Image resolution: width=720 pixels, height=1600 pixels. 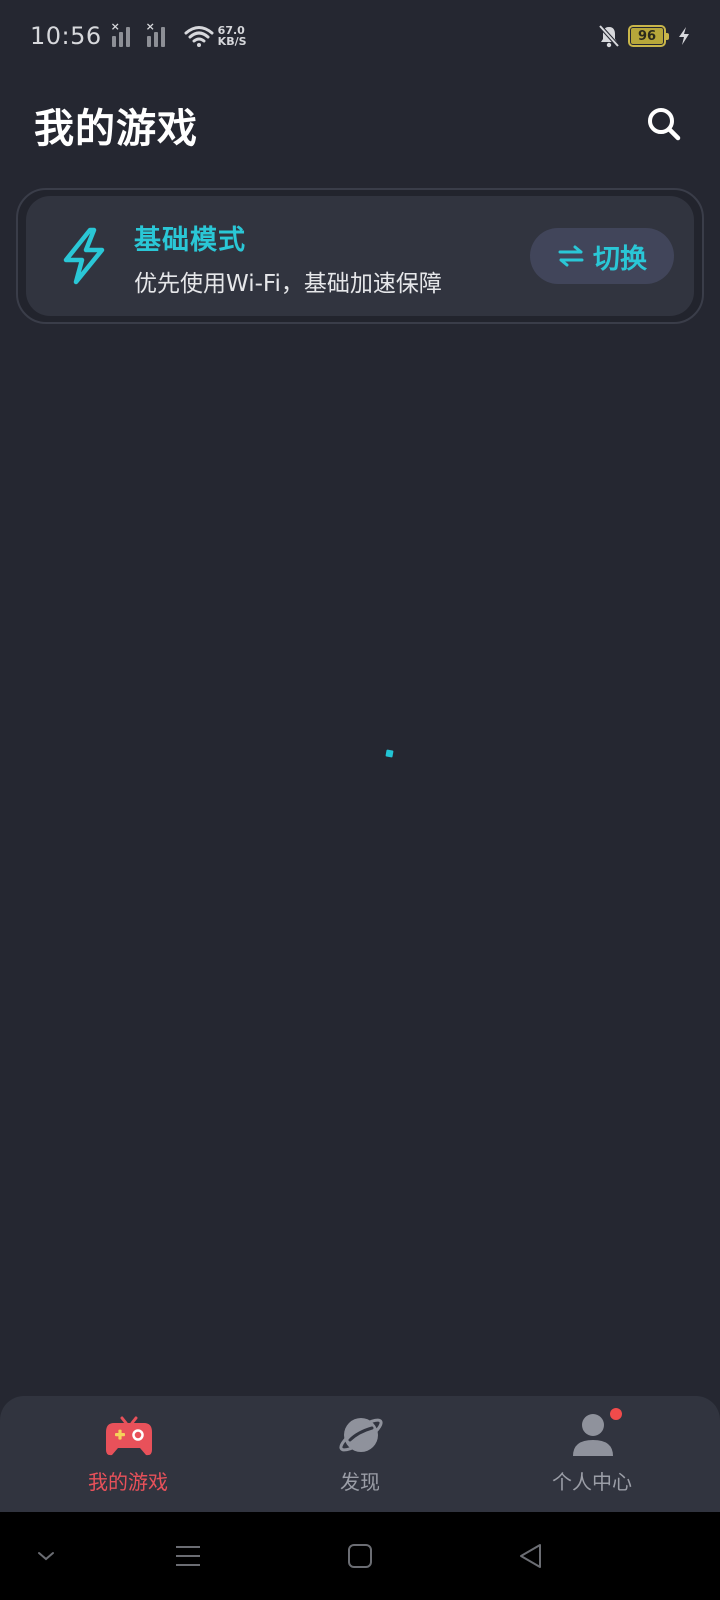 What do you see at coordinates (116, 129) in the screenshot?
I see `page-title: 我的游戏` at bounding box center [116, 129].